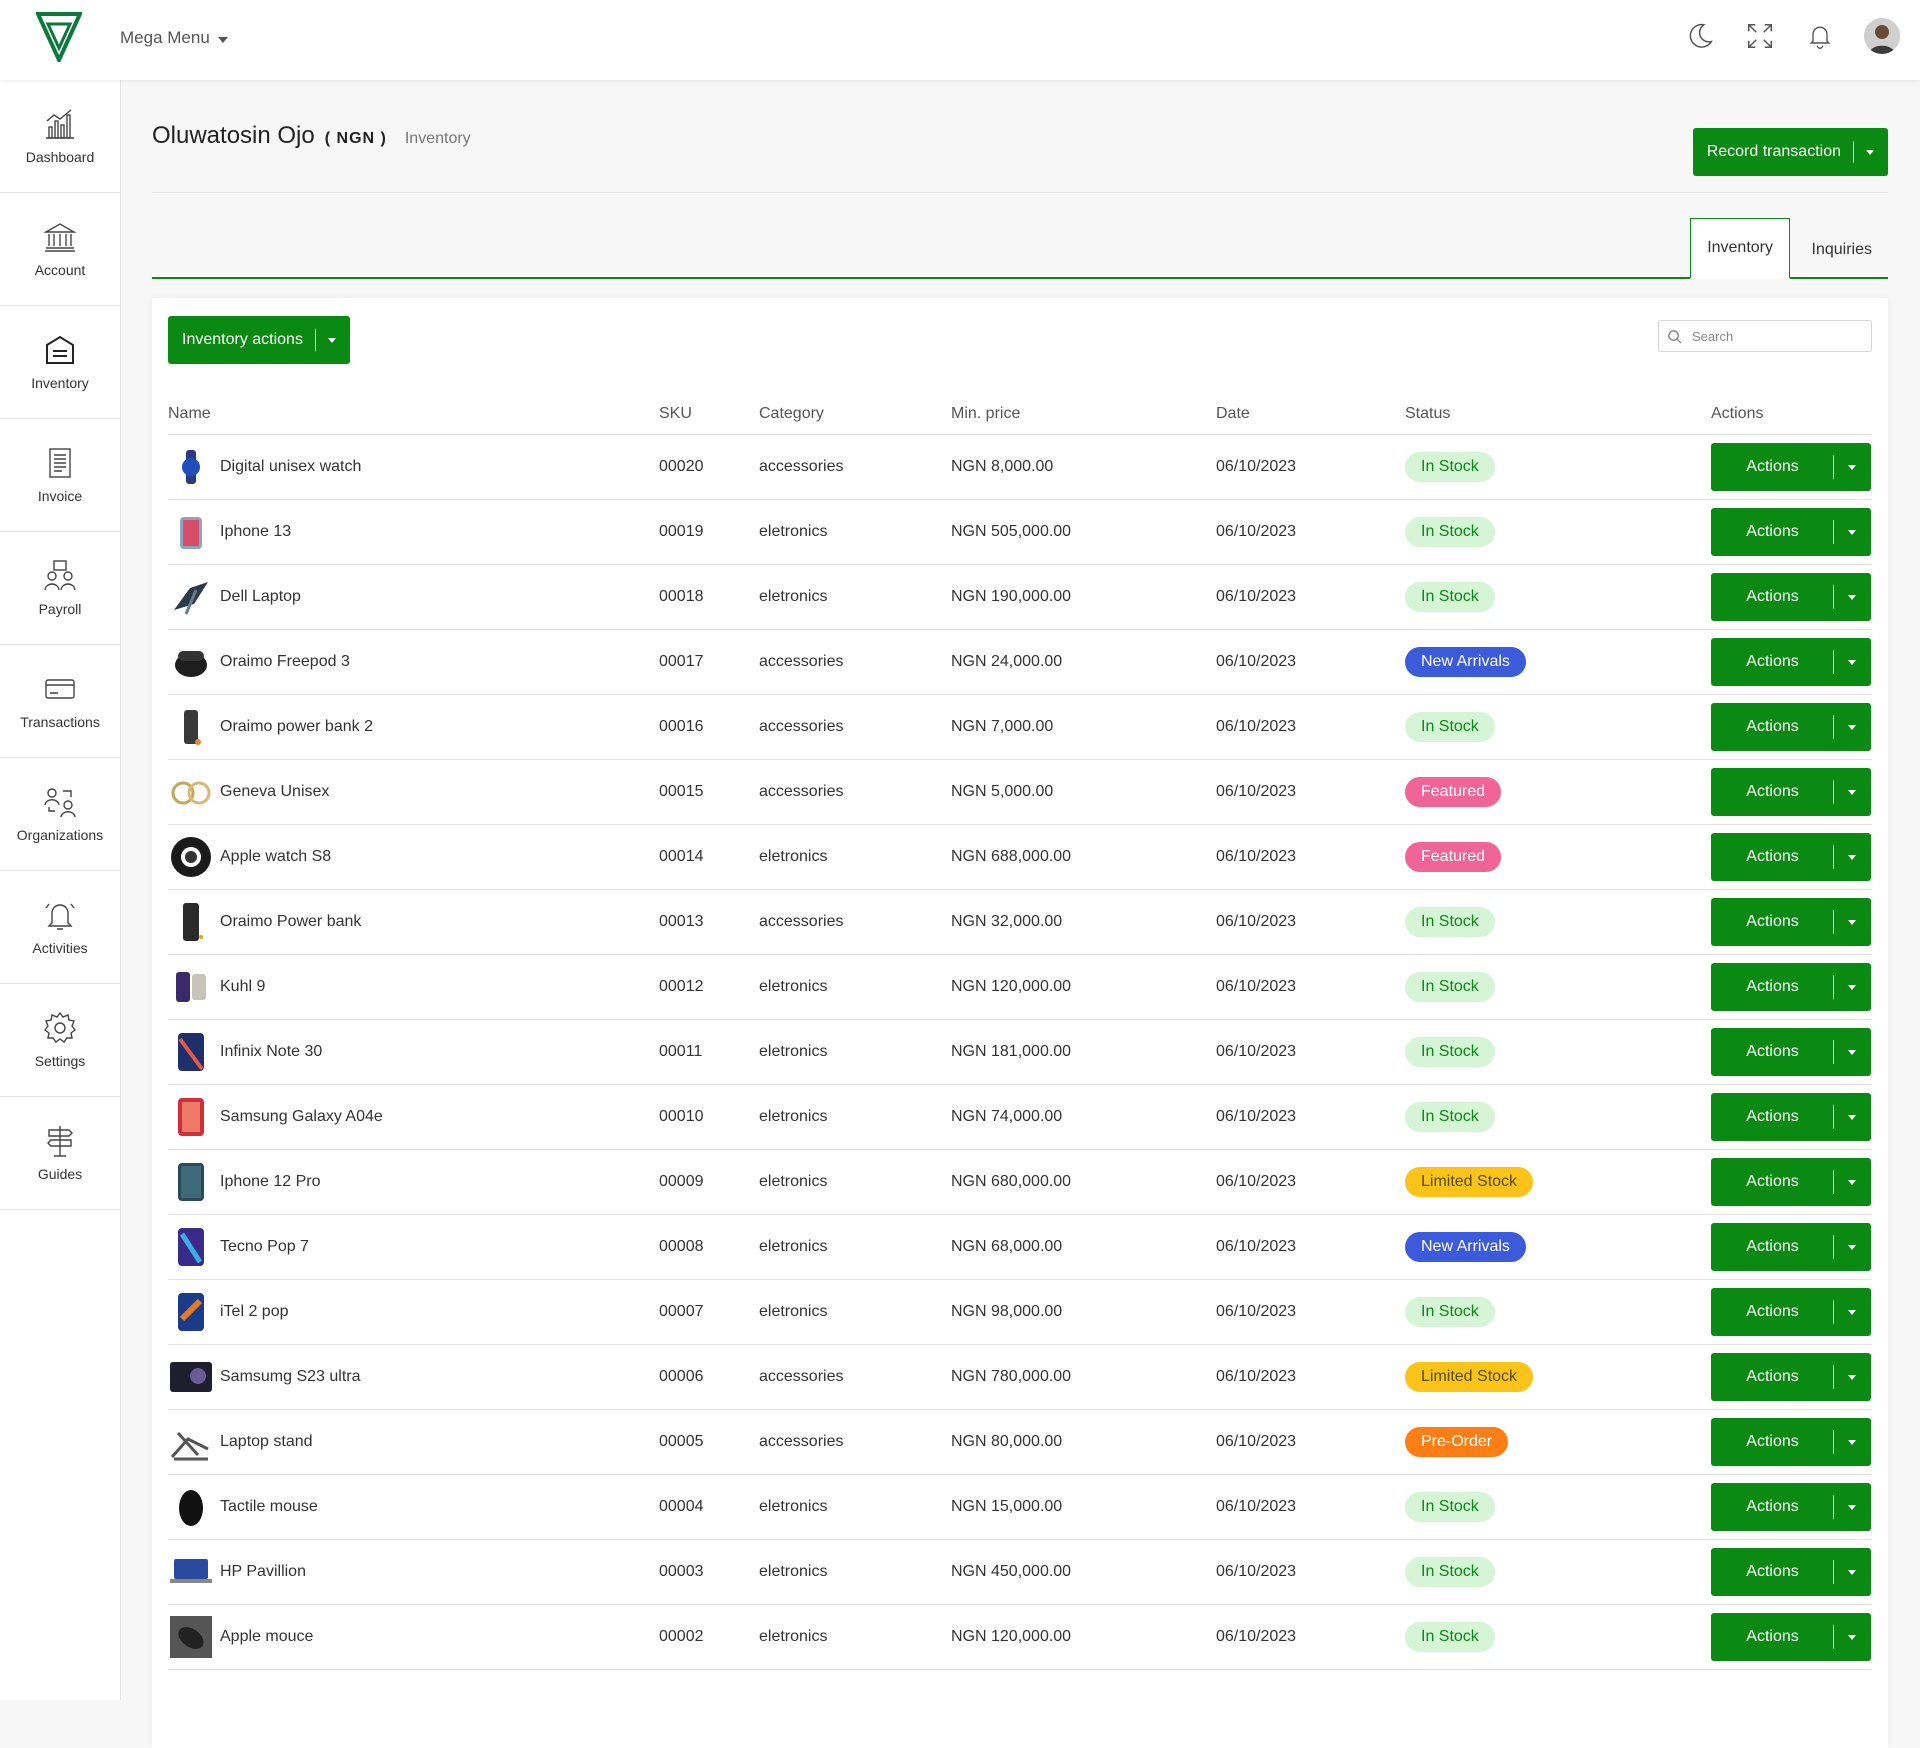  Describe the element at coordinates (60, 475) in the screenshot. I see `sidebar-item-invoice: Invoice` at that location.